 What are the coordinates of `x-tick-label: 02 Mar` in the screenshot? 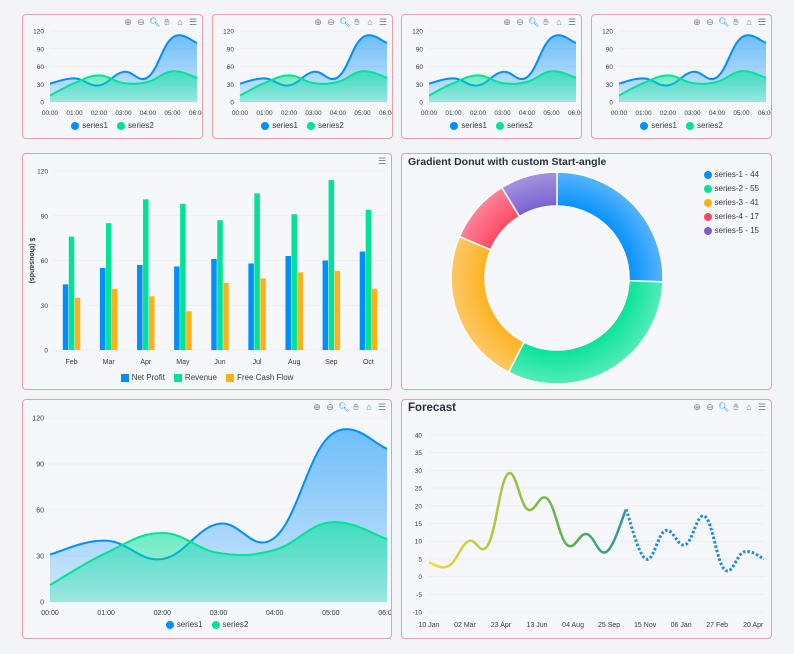 It's located at (465, 625).